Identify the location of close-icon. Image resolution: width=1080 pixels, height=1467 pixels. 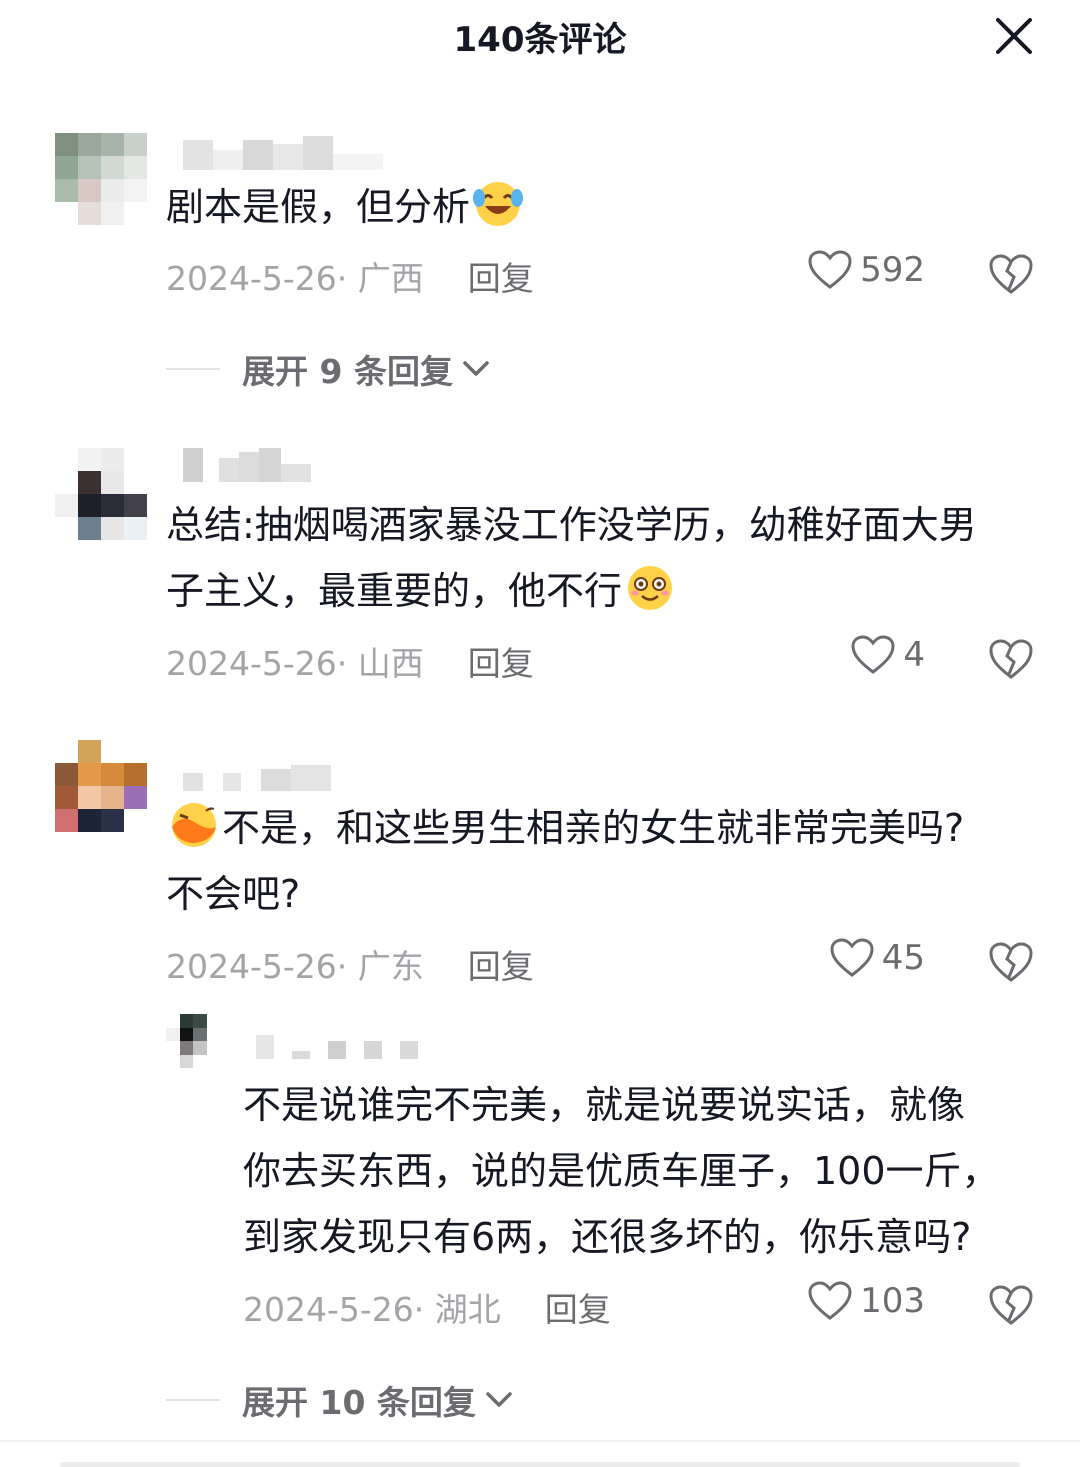
(1014, 36).